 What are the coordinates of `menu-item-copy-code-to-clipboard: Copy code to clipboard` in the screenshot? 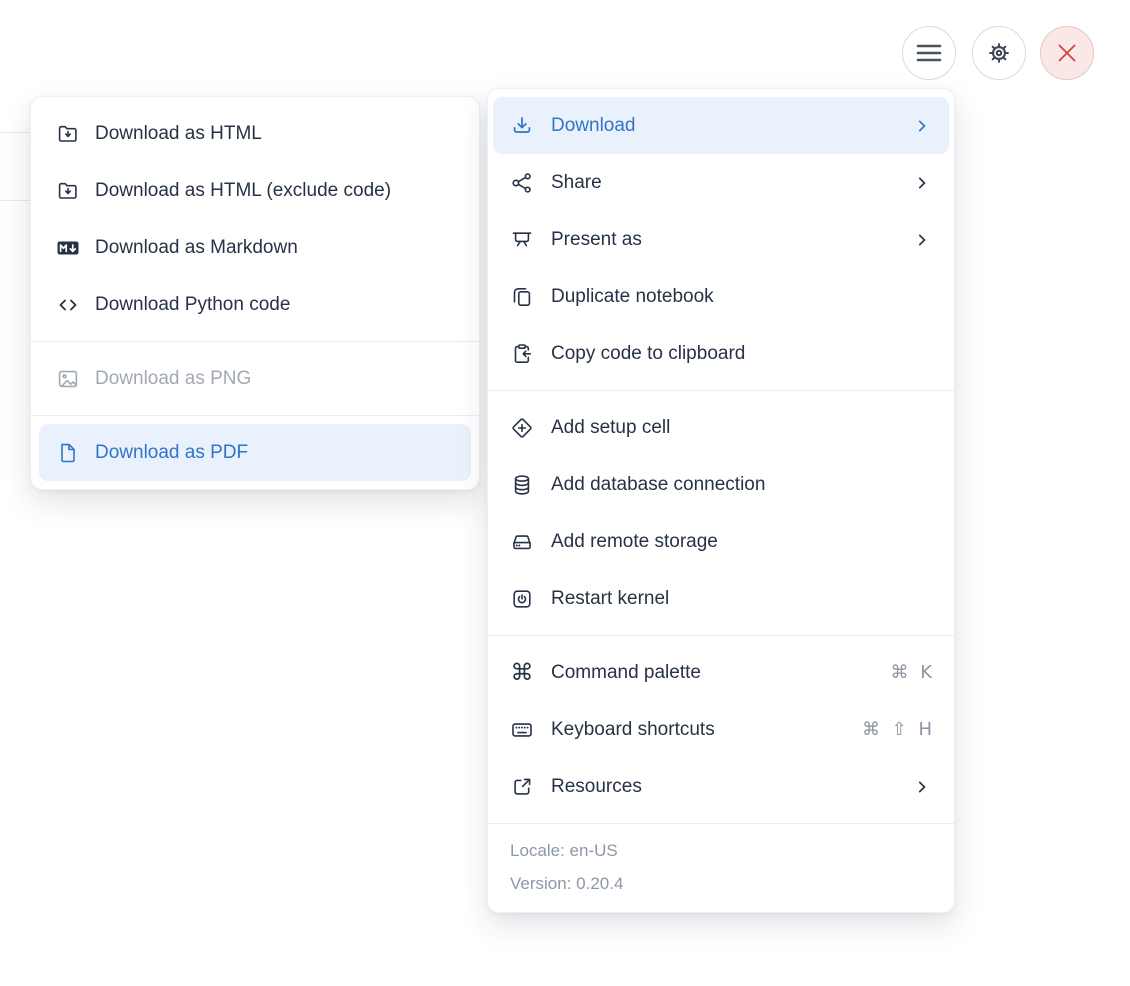 It's located at (721, 353).